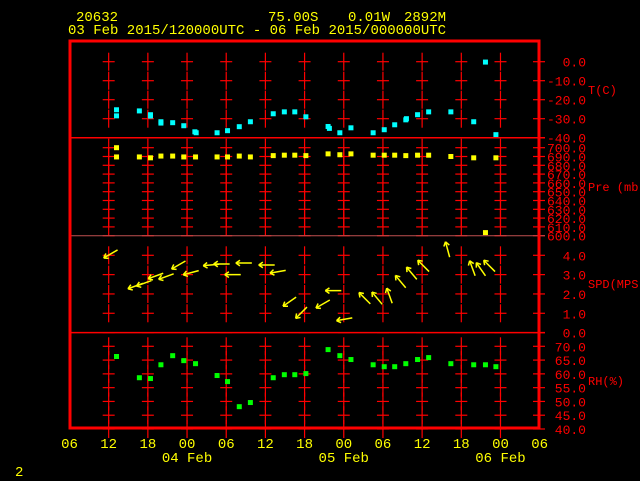 Image resolution: width=640 pixels, height=481 pixels. Describe the element at coordinates (614, 285) in the screenshot. I see `panel-label: SPD(MPS)` at that location.